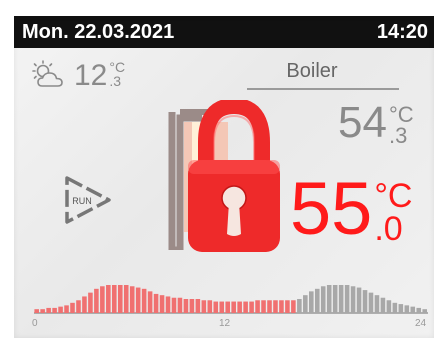  Describe the element at coordinates (224, 32) in the screenshot. I see `status-bar: Mon. 22.03.2021 14:20` at that location.